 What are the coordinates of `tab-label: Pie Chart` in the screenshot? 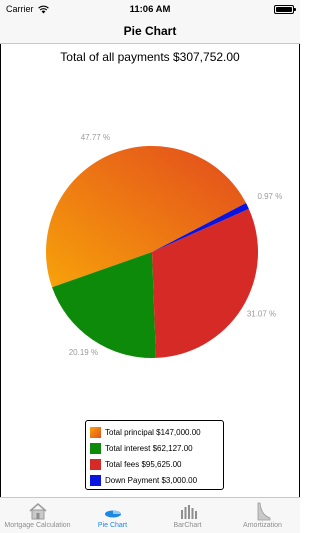 It's located at (112, 525).